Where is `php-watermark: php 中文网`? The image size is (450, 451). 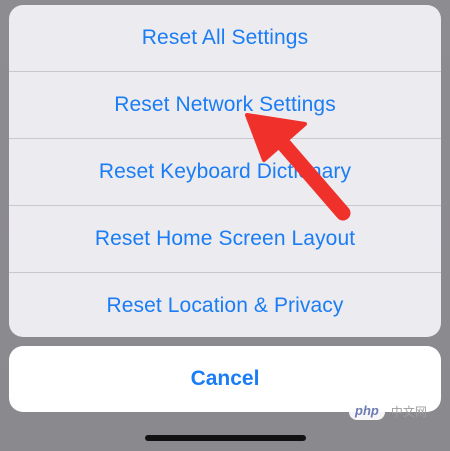
php-watermark: php 中文网 is located at coordinates (388, 411).